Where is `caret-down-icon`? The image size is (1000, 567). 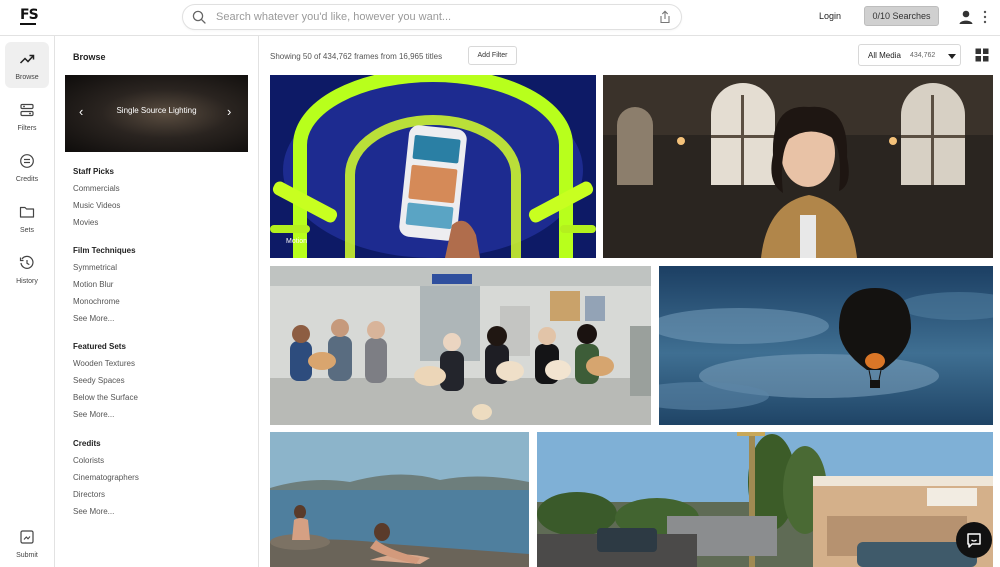
caret-down-icon is located at coordinates (952, 56).